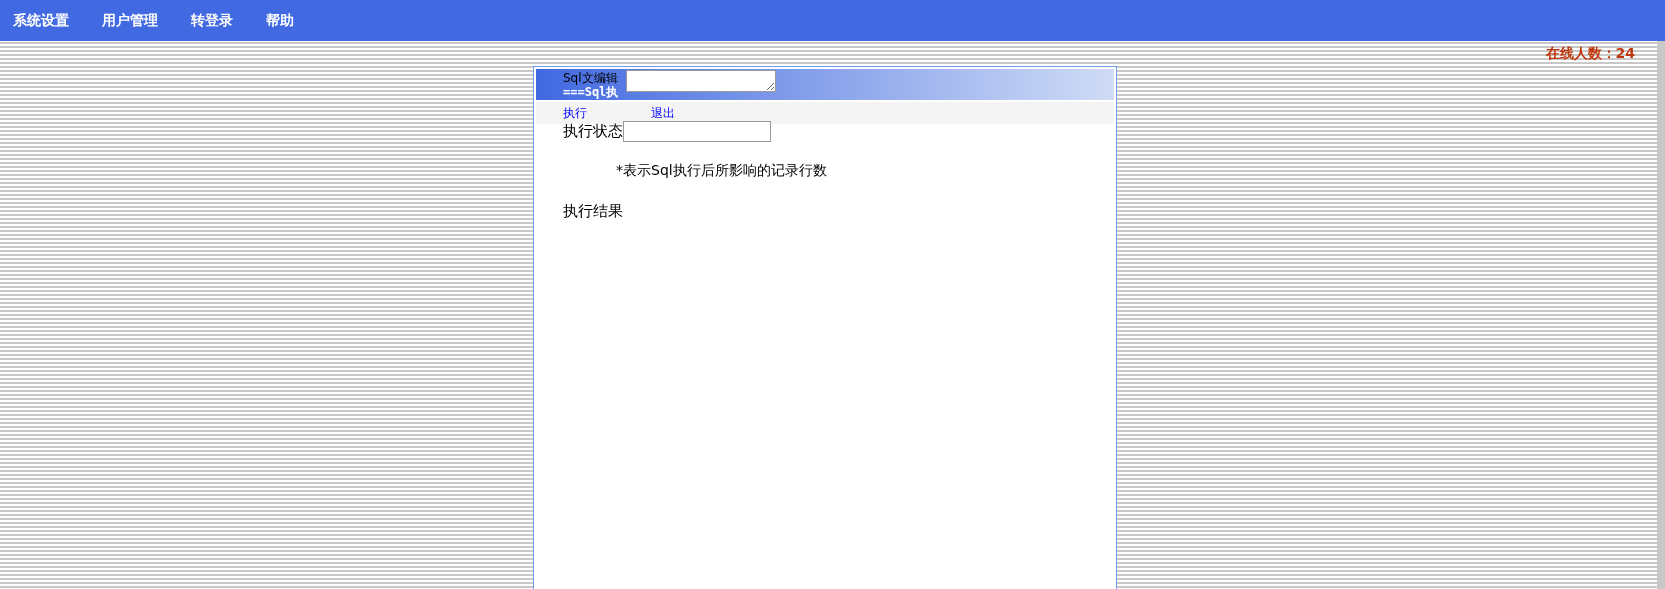  What do you see at coordinates (1590, 54) in the screenshot?
I see `online-count: 在线人数：24` at bounding box center [1590, 54].